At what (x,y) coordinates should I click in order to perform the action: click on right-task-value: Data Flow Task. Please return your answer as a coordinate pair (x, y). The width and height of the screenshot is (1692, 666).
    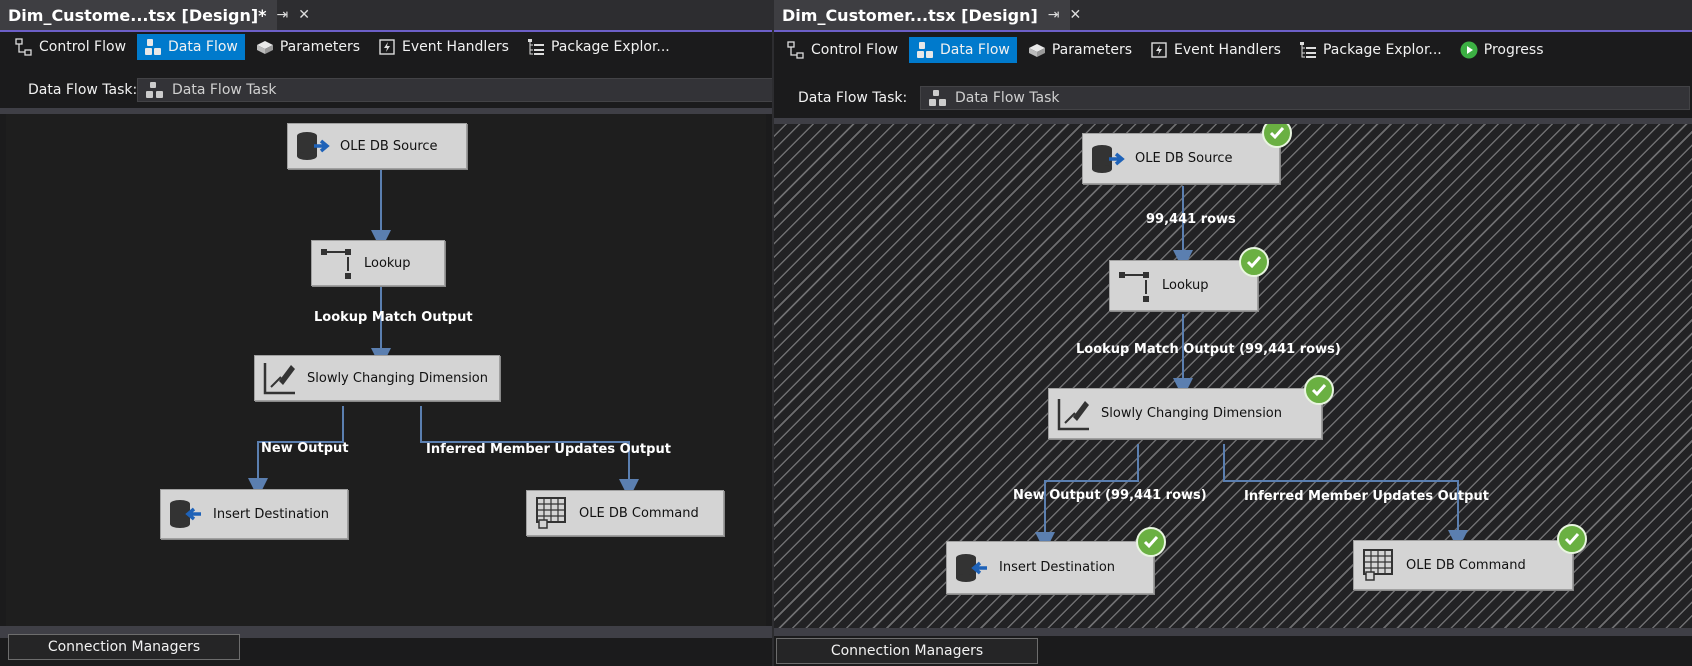
    Looking at the image, I should click on (1007, 98).